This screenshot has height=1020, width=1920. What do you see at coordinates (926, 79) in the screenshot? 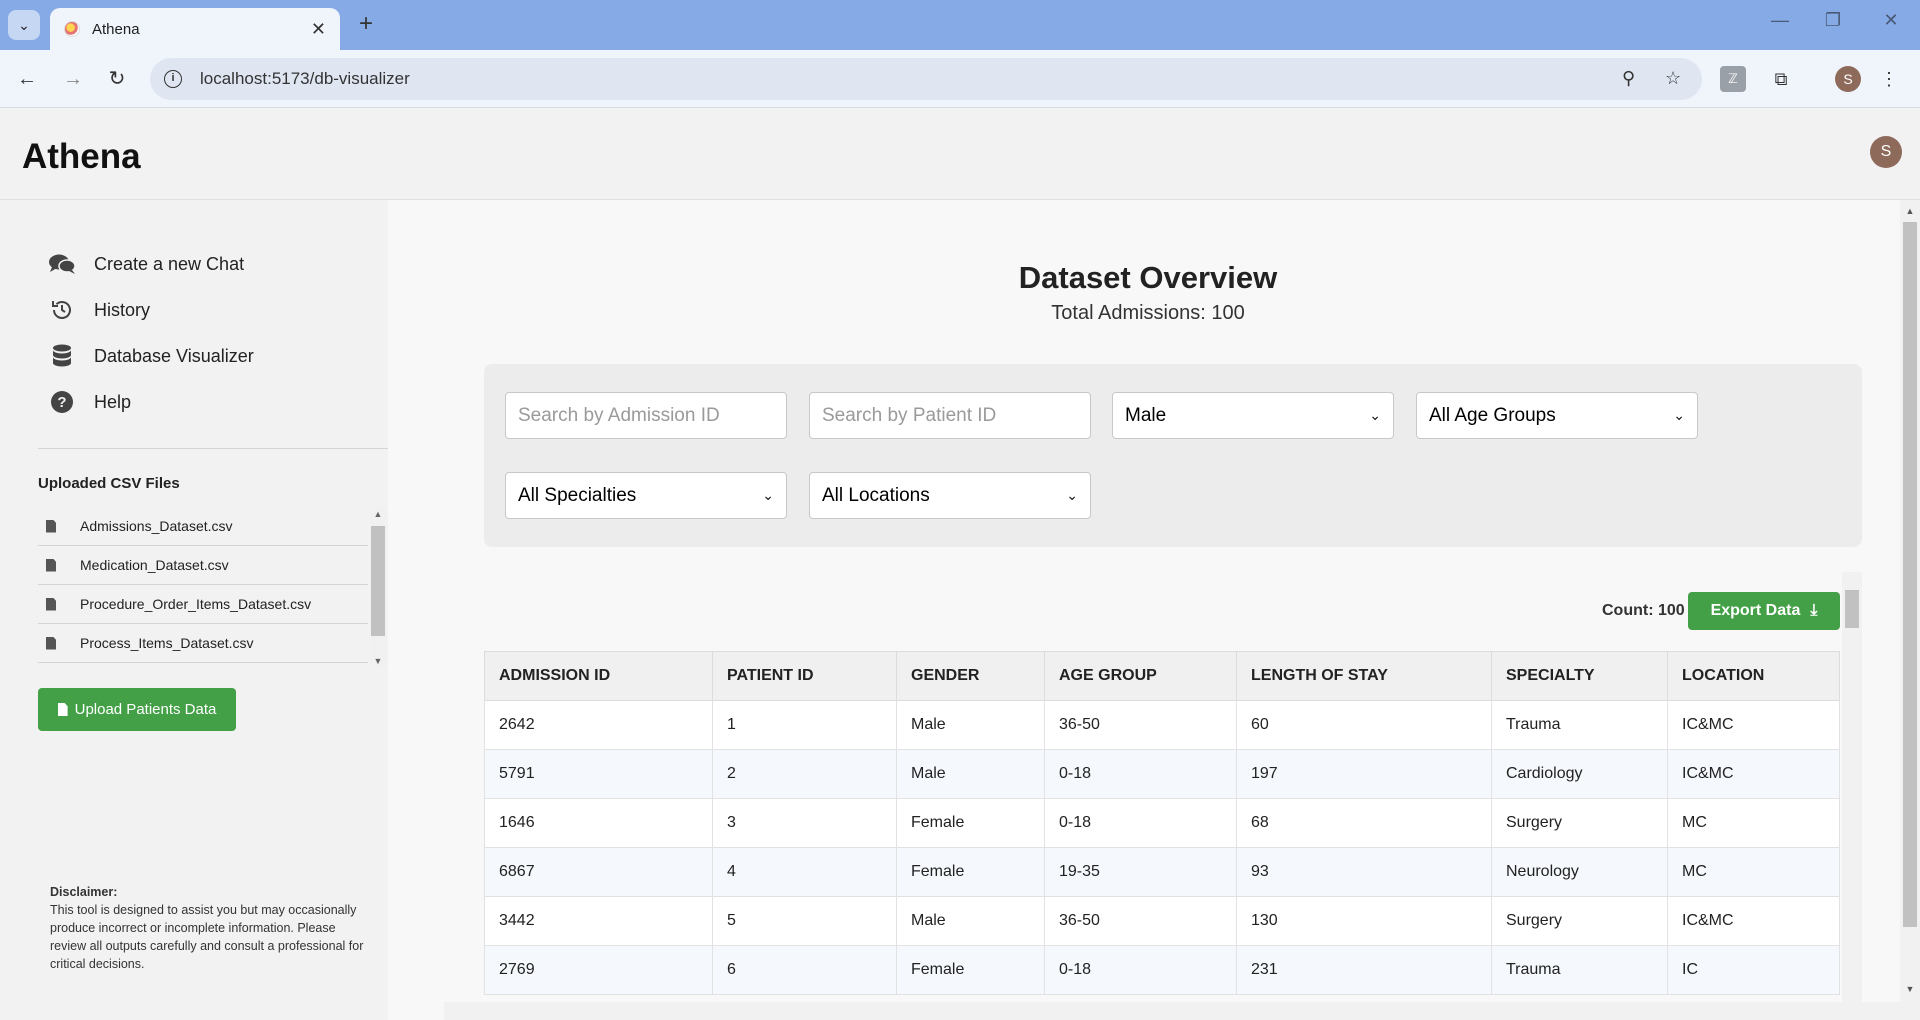
I see `address-bar: i localhost:5173/db-visualizer ⚲ ☆` at bounding box center [926, 79].